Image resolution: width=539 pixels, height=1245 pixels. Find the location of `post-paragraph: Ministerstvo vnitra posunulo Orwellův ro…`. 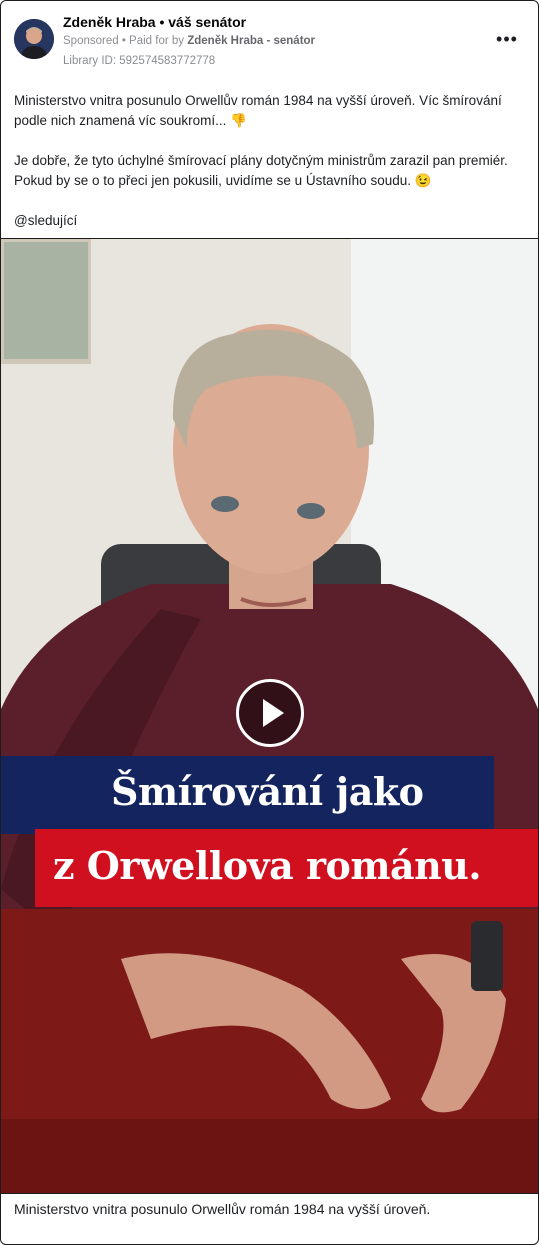

post-paragraph: Ministerstvo vnitra posunulo Orwellův ro… is located at coordinates (258, 110).